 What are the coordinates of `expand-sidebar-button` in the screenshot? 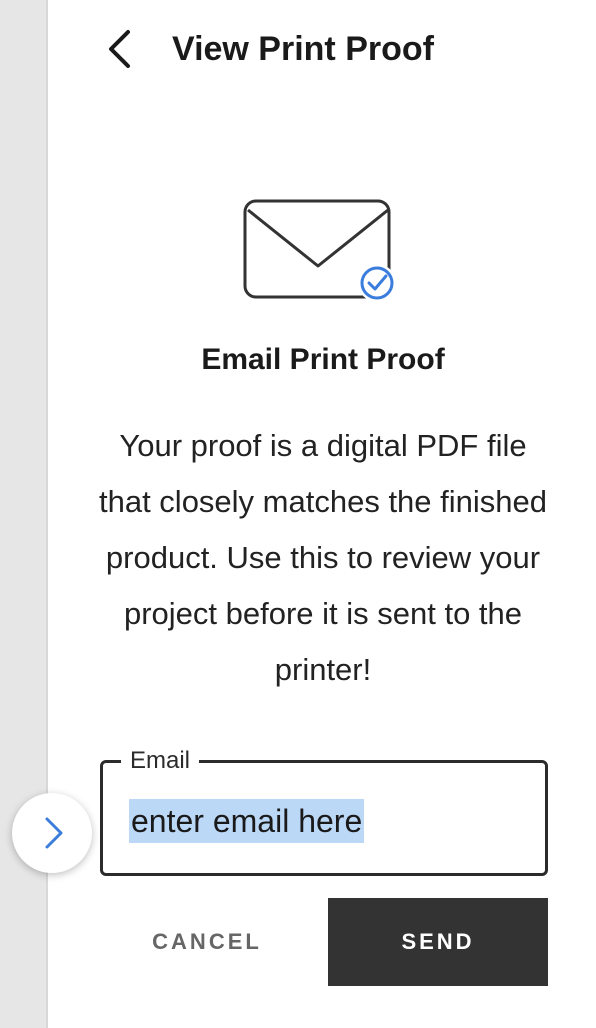 It's located at (52, 833).